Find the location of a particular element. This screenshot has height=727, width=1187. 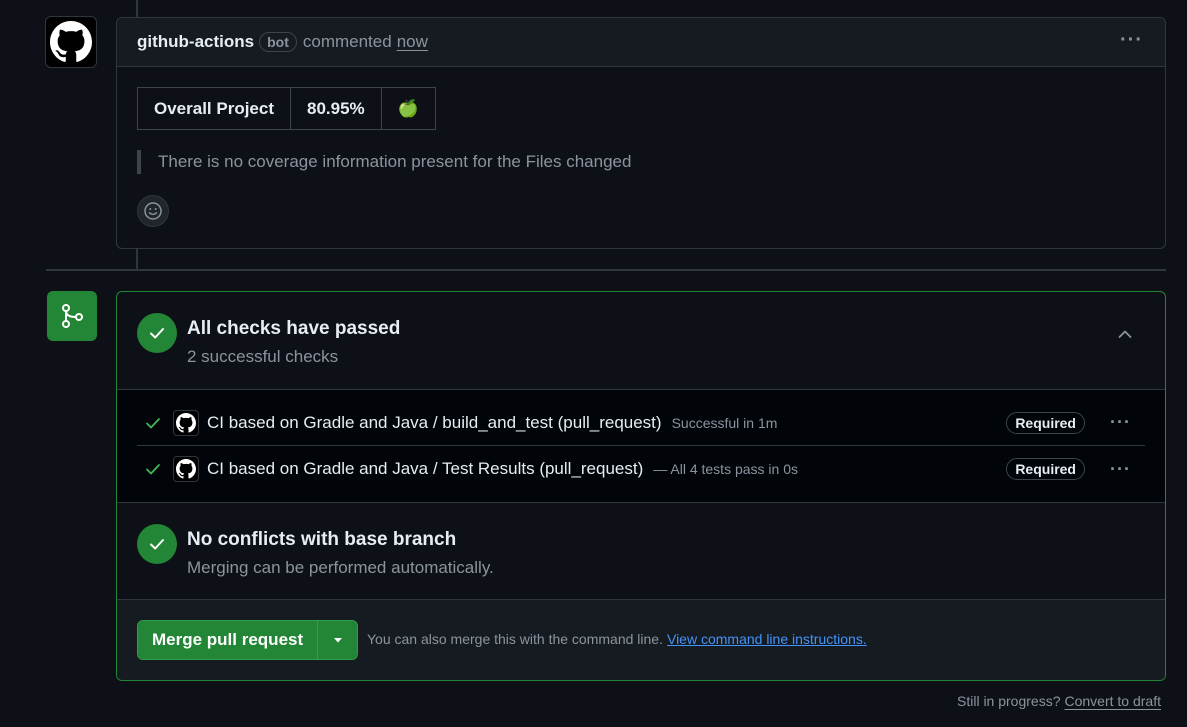

checks-title: All checks have passed is located at coordinates (294, 328).